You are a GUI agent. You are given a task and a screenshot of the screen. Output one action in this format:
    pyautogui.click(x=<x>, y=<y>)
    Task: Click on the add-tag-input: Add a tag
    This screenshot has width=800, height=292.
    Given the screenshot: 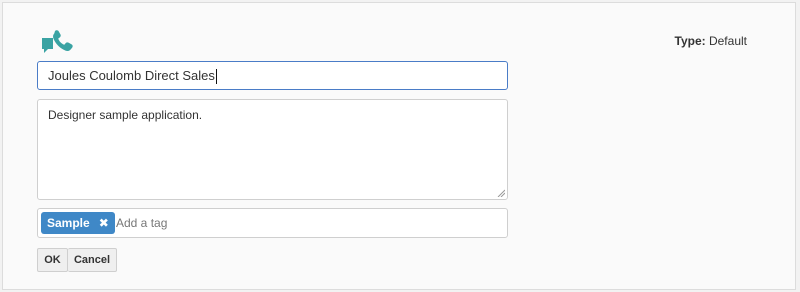 What is the action you would take?
    pyautogui.click(x=141, y=223)
    